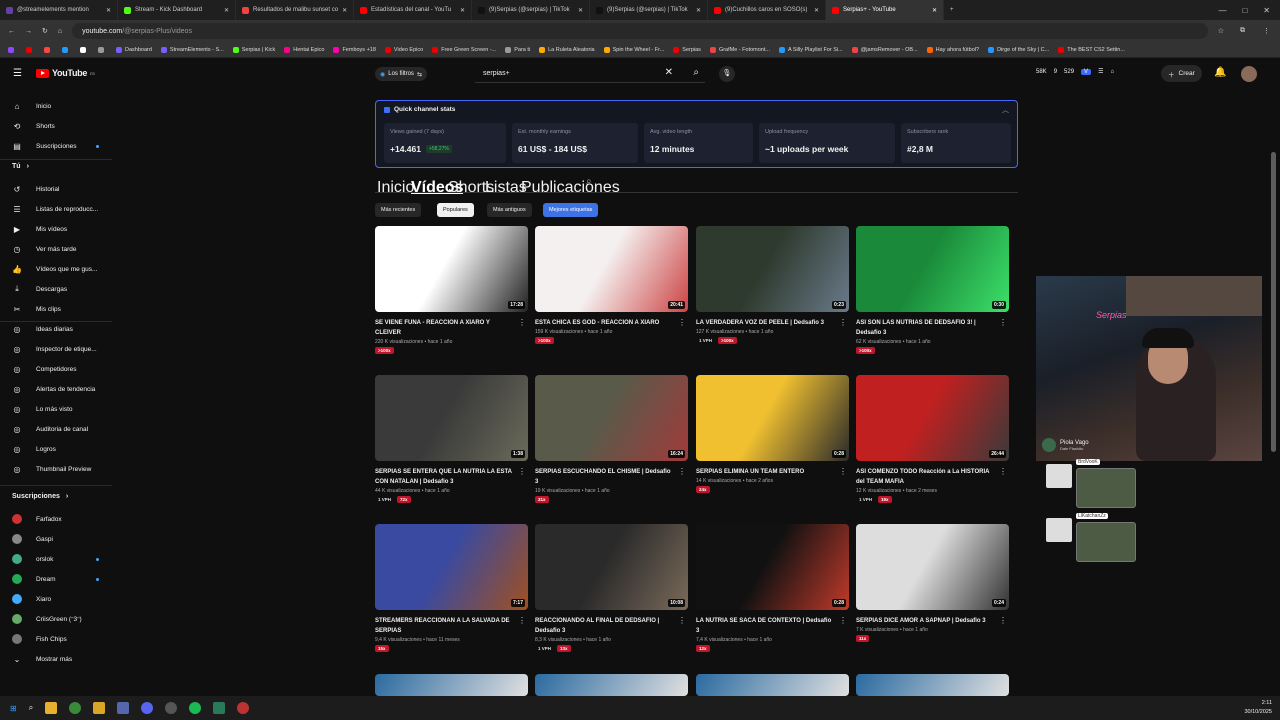  Describe the element at coordinates (589, 181) in the screenshot. I see `channel-search-icon: ⌕` at that location.